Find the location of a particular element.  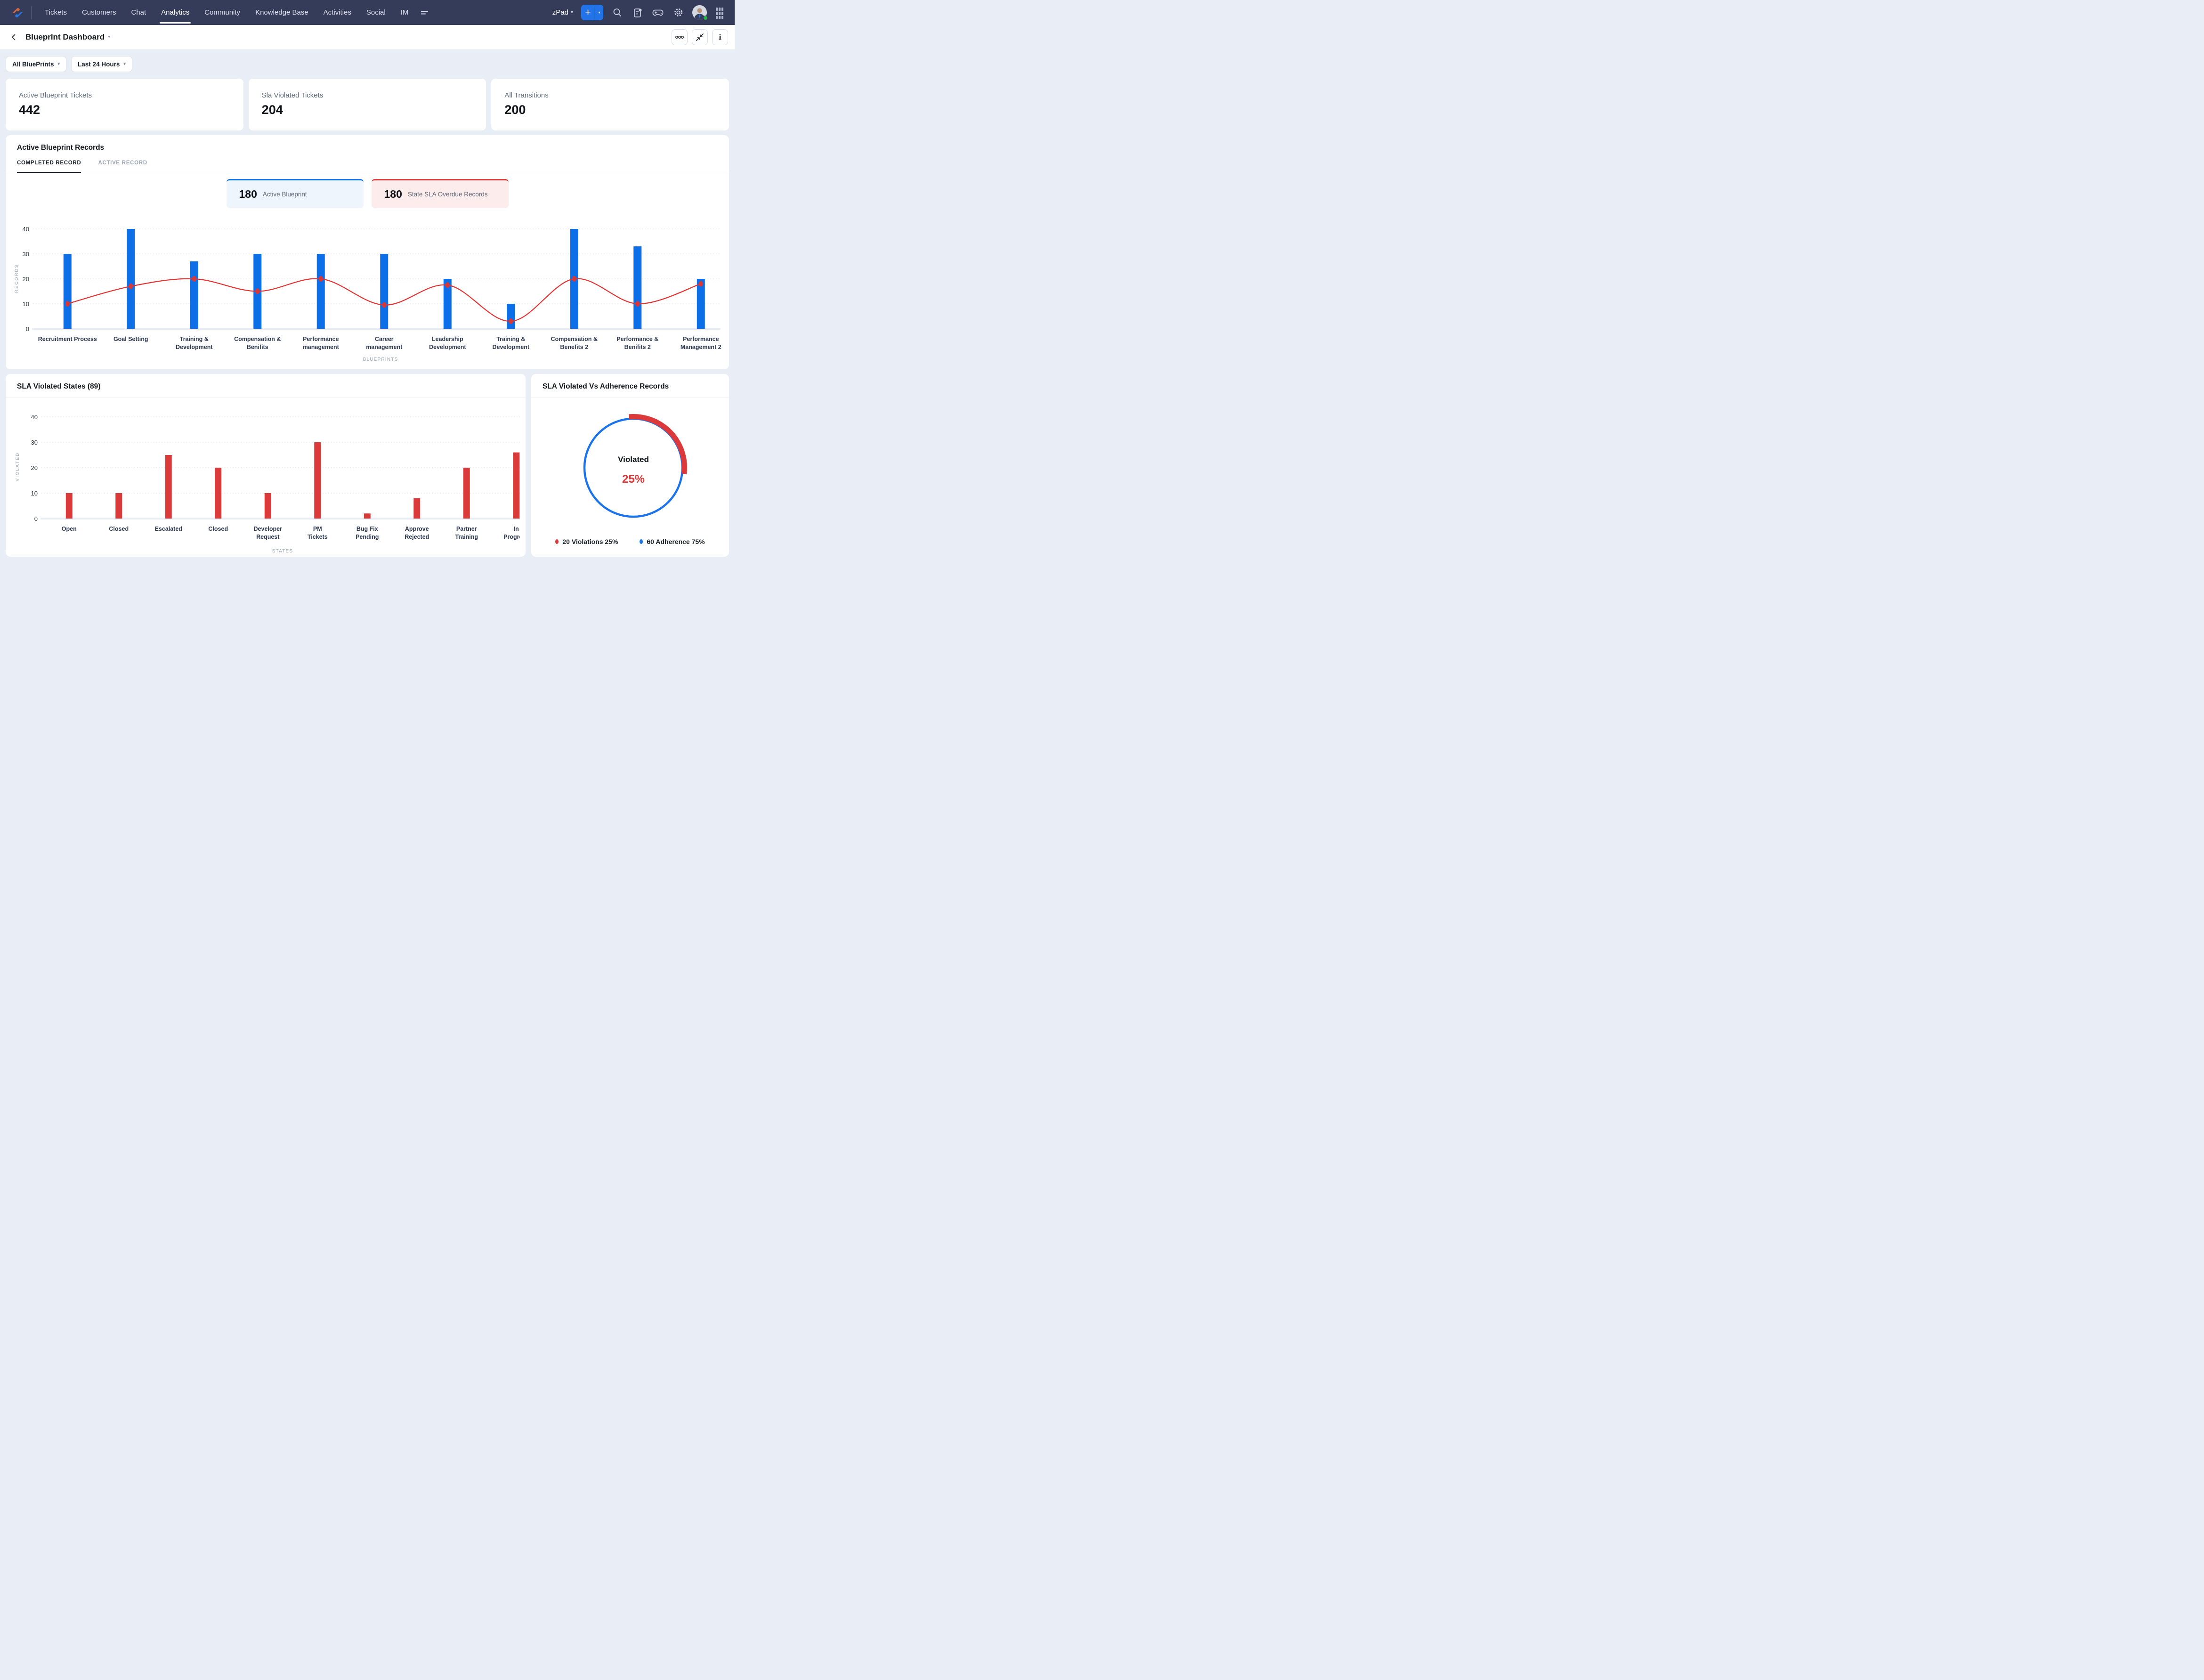

stat-value: 442 is located at coordinates (30, 110).